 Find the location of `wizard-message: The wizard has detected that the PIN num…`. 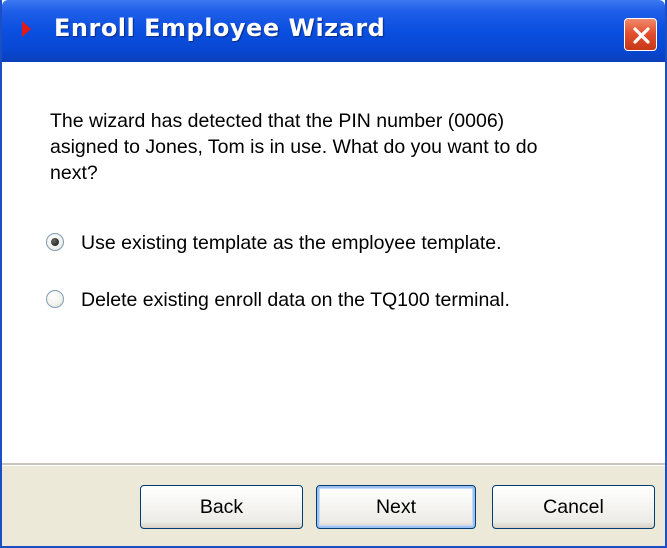

wizard-message: The wizard has detected that the PIN num… is located at coordinates (294, 147).